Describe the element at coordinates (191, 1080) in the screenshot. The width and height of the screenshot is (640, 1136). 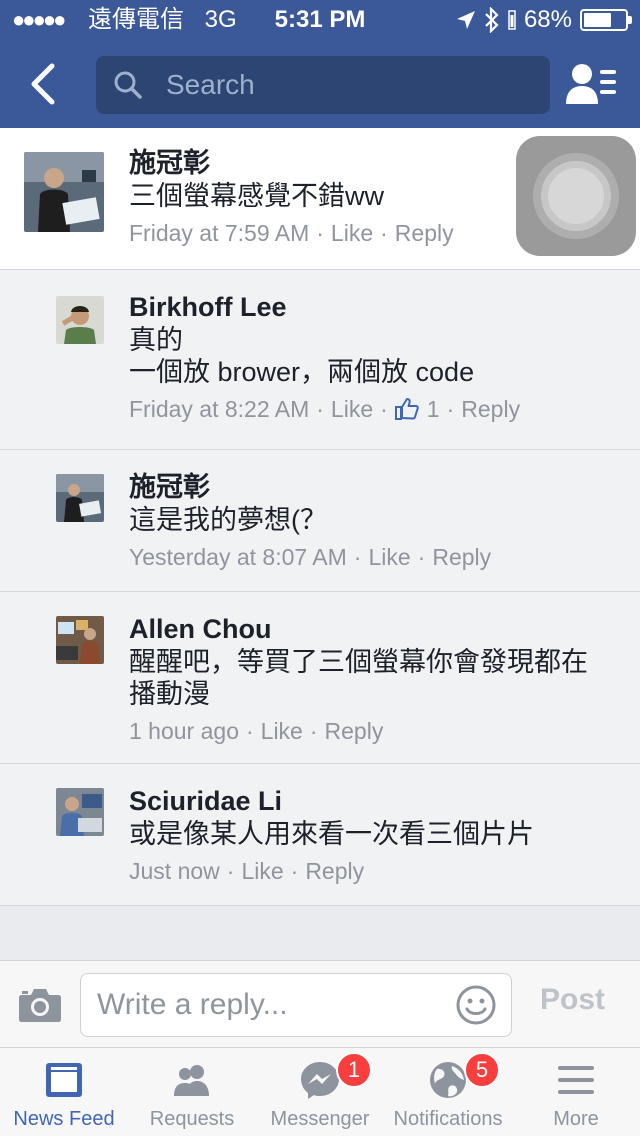
I see `friend-requests-icon` at that location.